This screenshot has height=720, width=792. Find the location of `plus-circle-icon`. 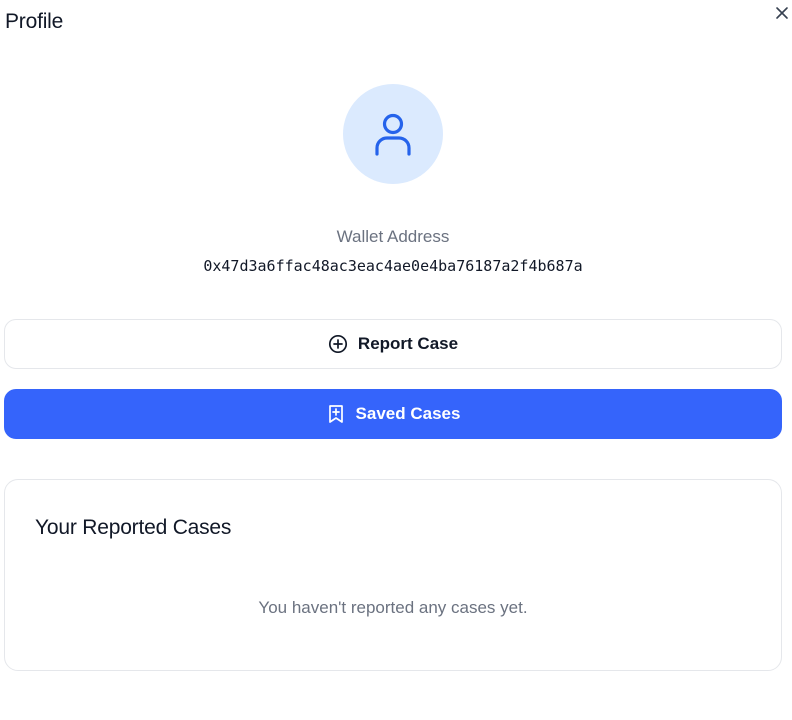

plus-circle-icon is located at coordinates (338, 344).